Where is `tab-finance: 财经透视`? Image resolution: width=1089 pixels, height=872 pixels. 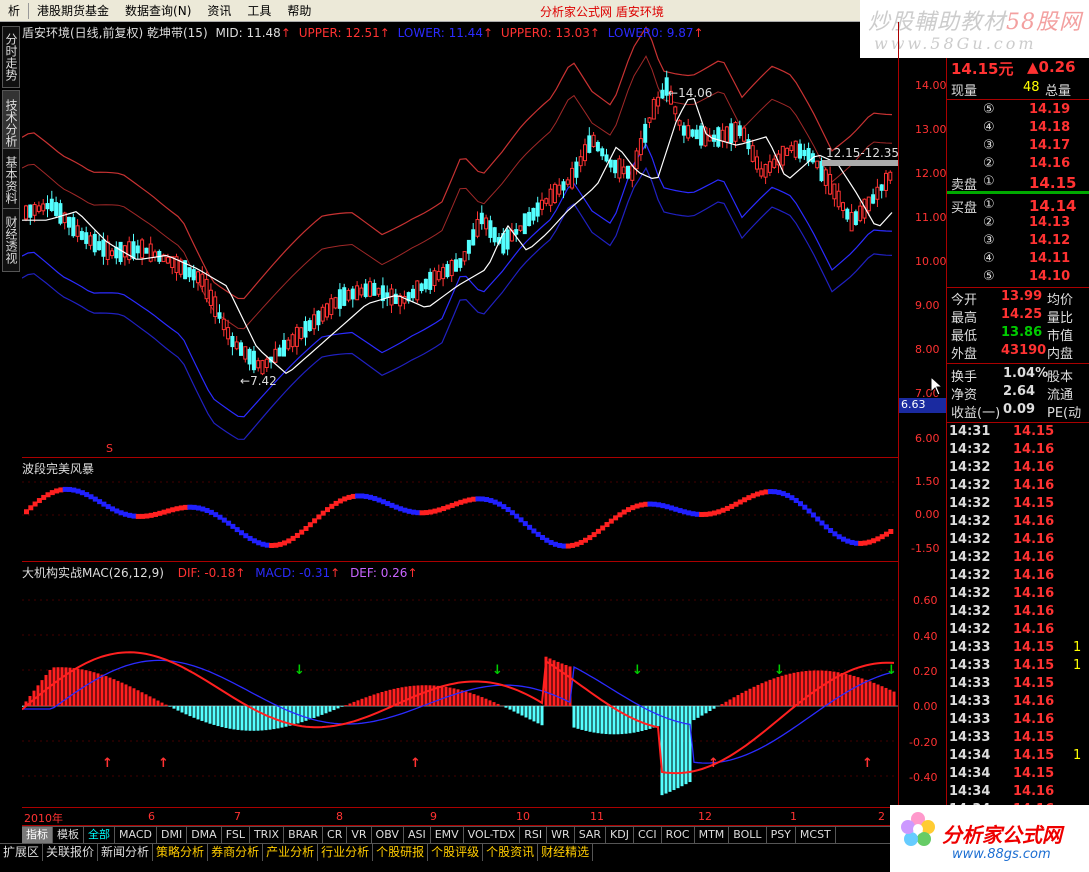
tab-finance: 财经透视 is located at coordinates (11, 240).